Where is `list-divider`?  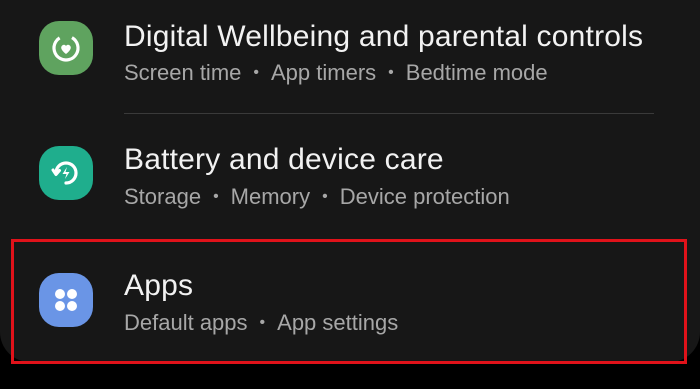 list-divider is located at coordinates (389, 113).